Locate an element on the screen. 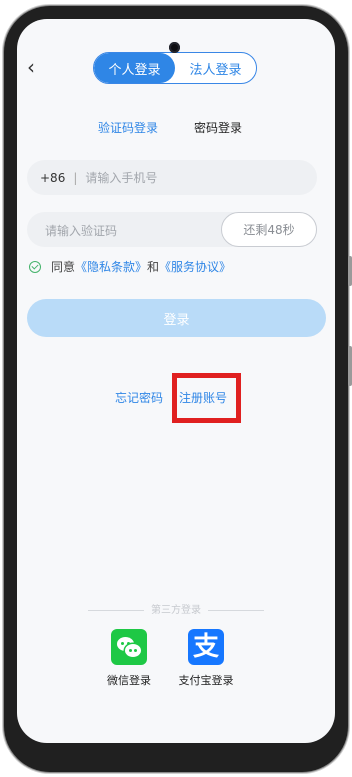  chevron-left-icon: ‹ is located at coordinates (31, 67).